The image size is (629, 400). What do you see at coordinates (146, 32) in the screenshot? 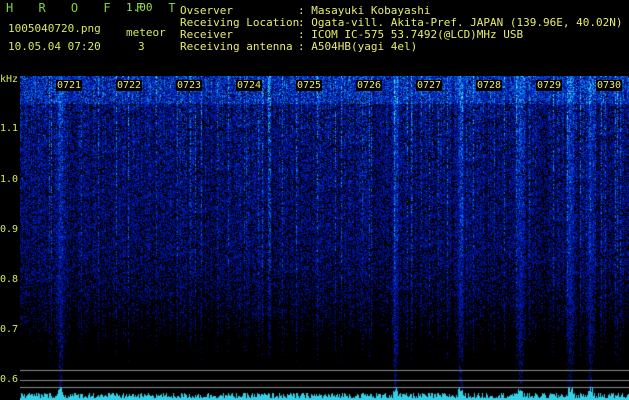
I see `meteor-label: meteor` at bounding box center [146, 32].